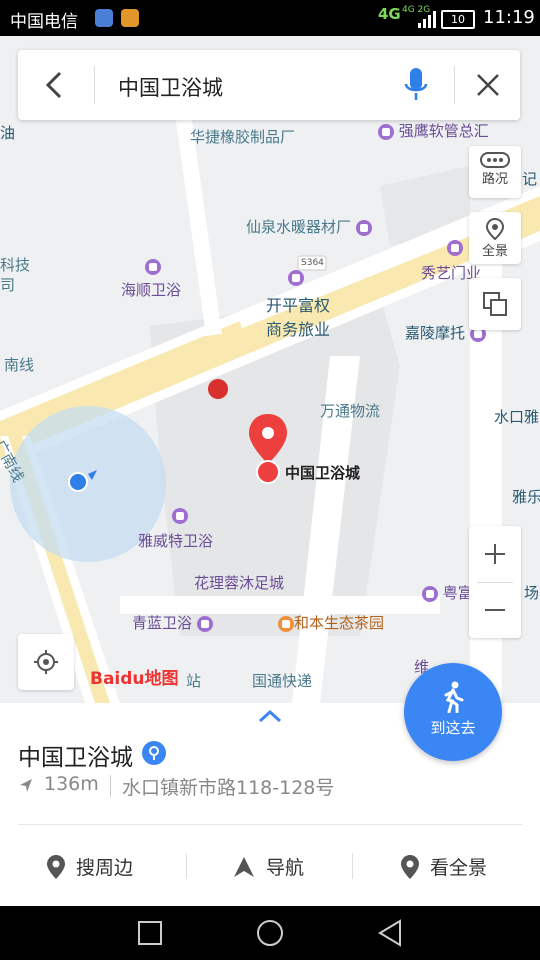 The image size is (540, 960). I want to click on selected-poi-label: 中国卫浴城, so click(322, 472).